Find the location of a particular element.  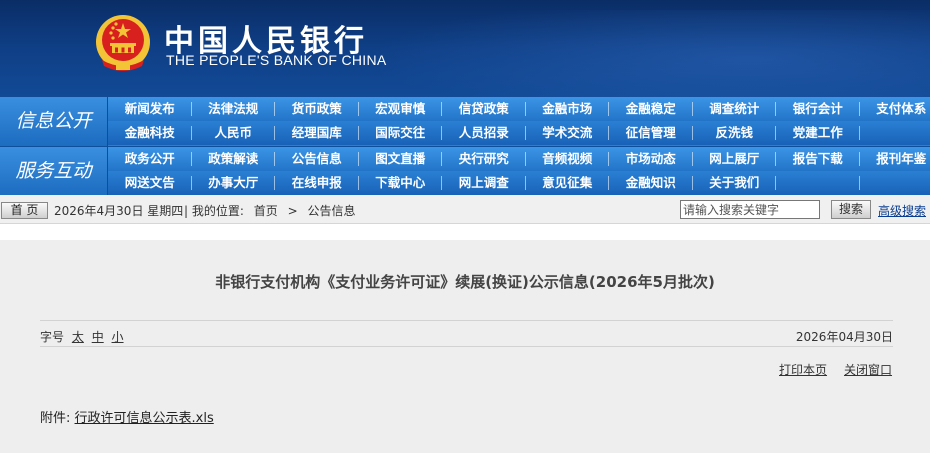

nav-item: 音频视频 is located at coordinates (568, 159).